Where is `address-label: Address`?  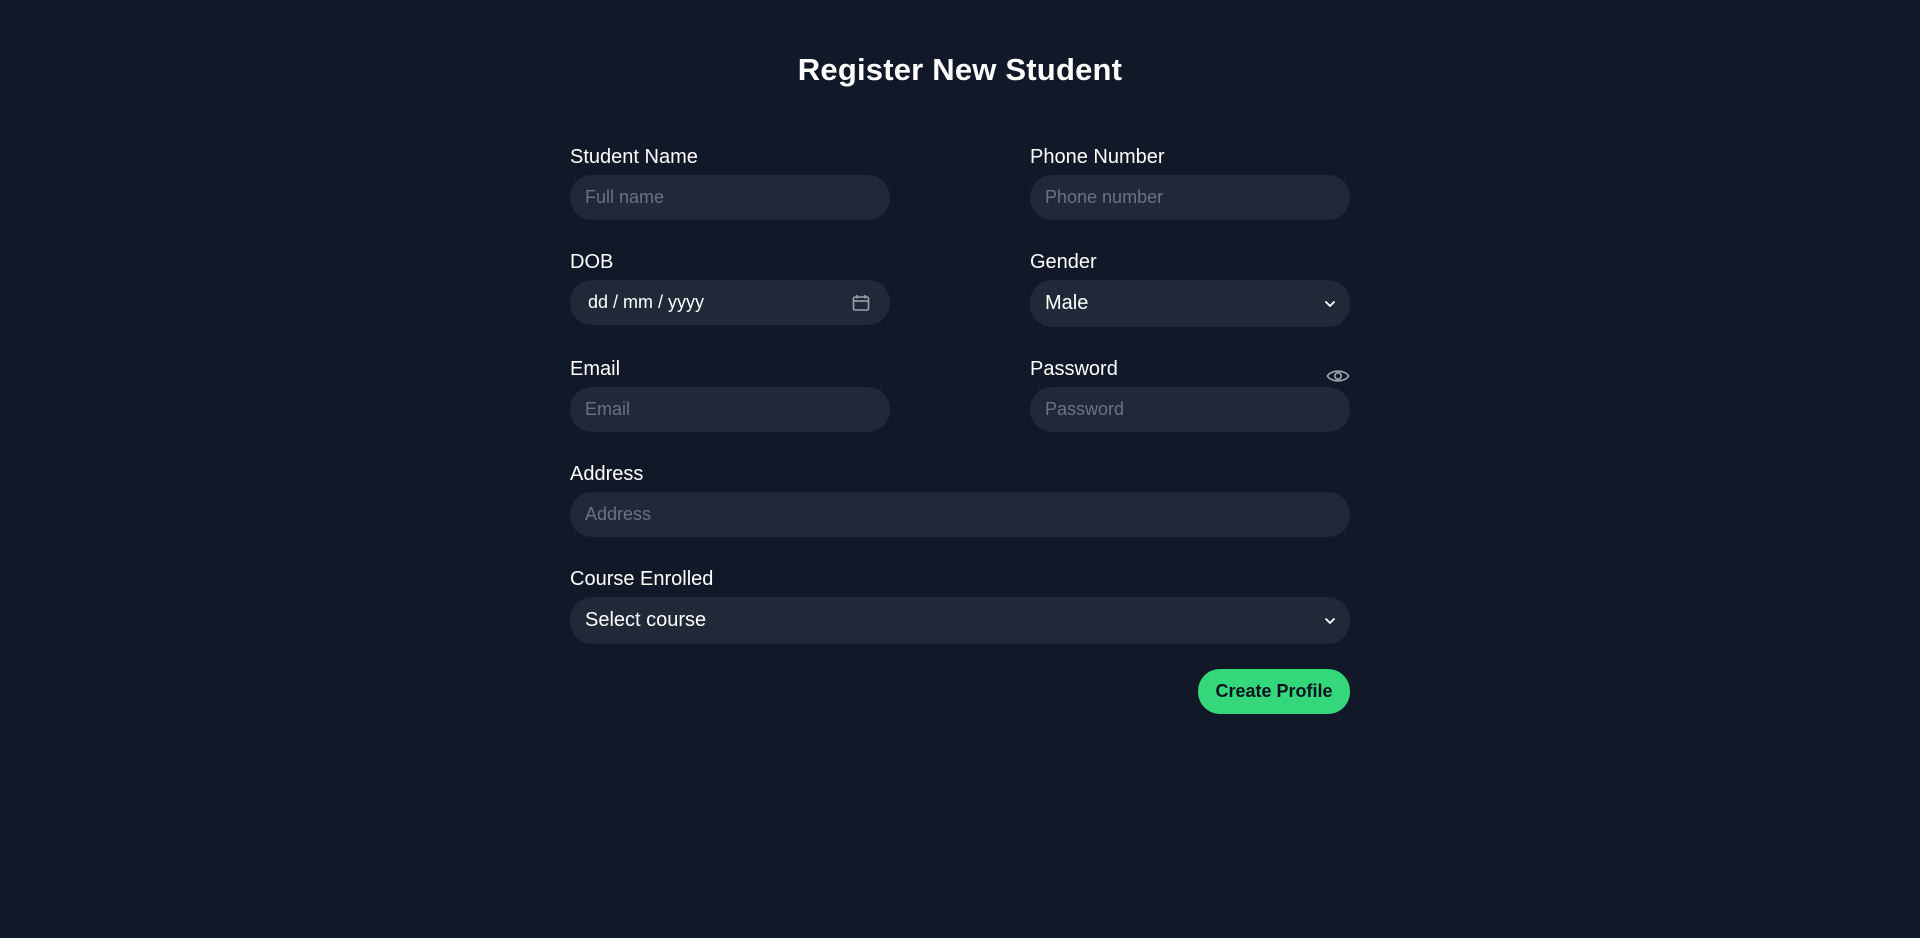 address-label: Address is located at coordinates (607, 474).